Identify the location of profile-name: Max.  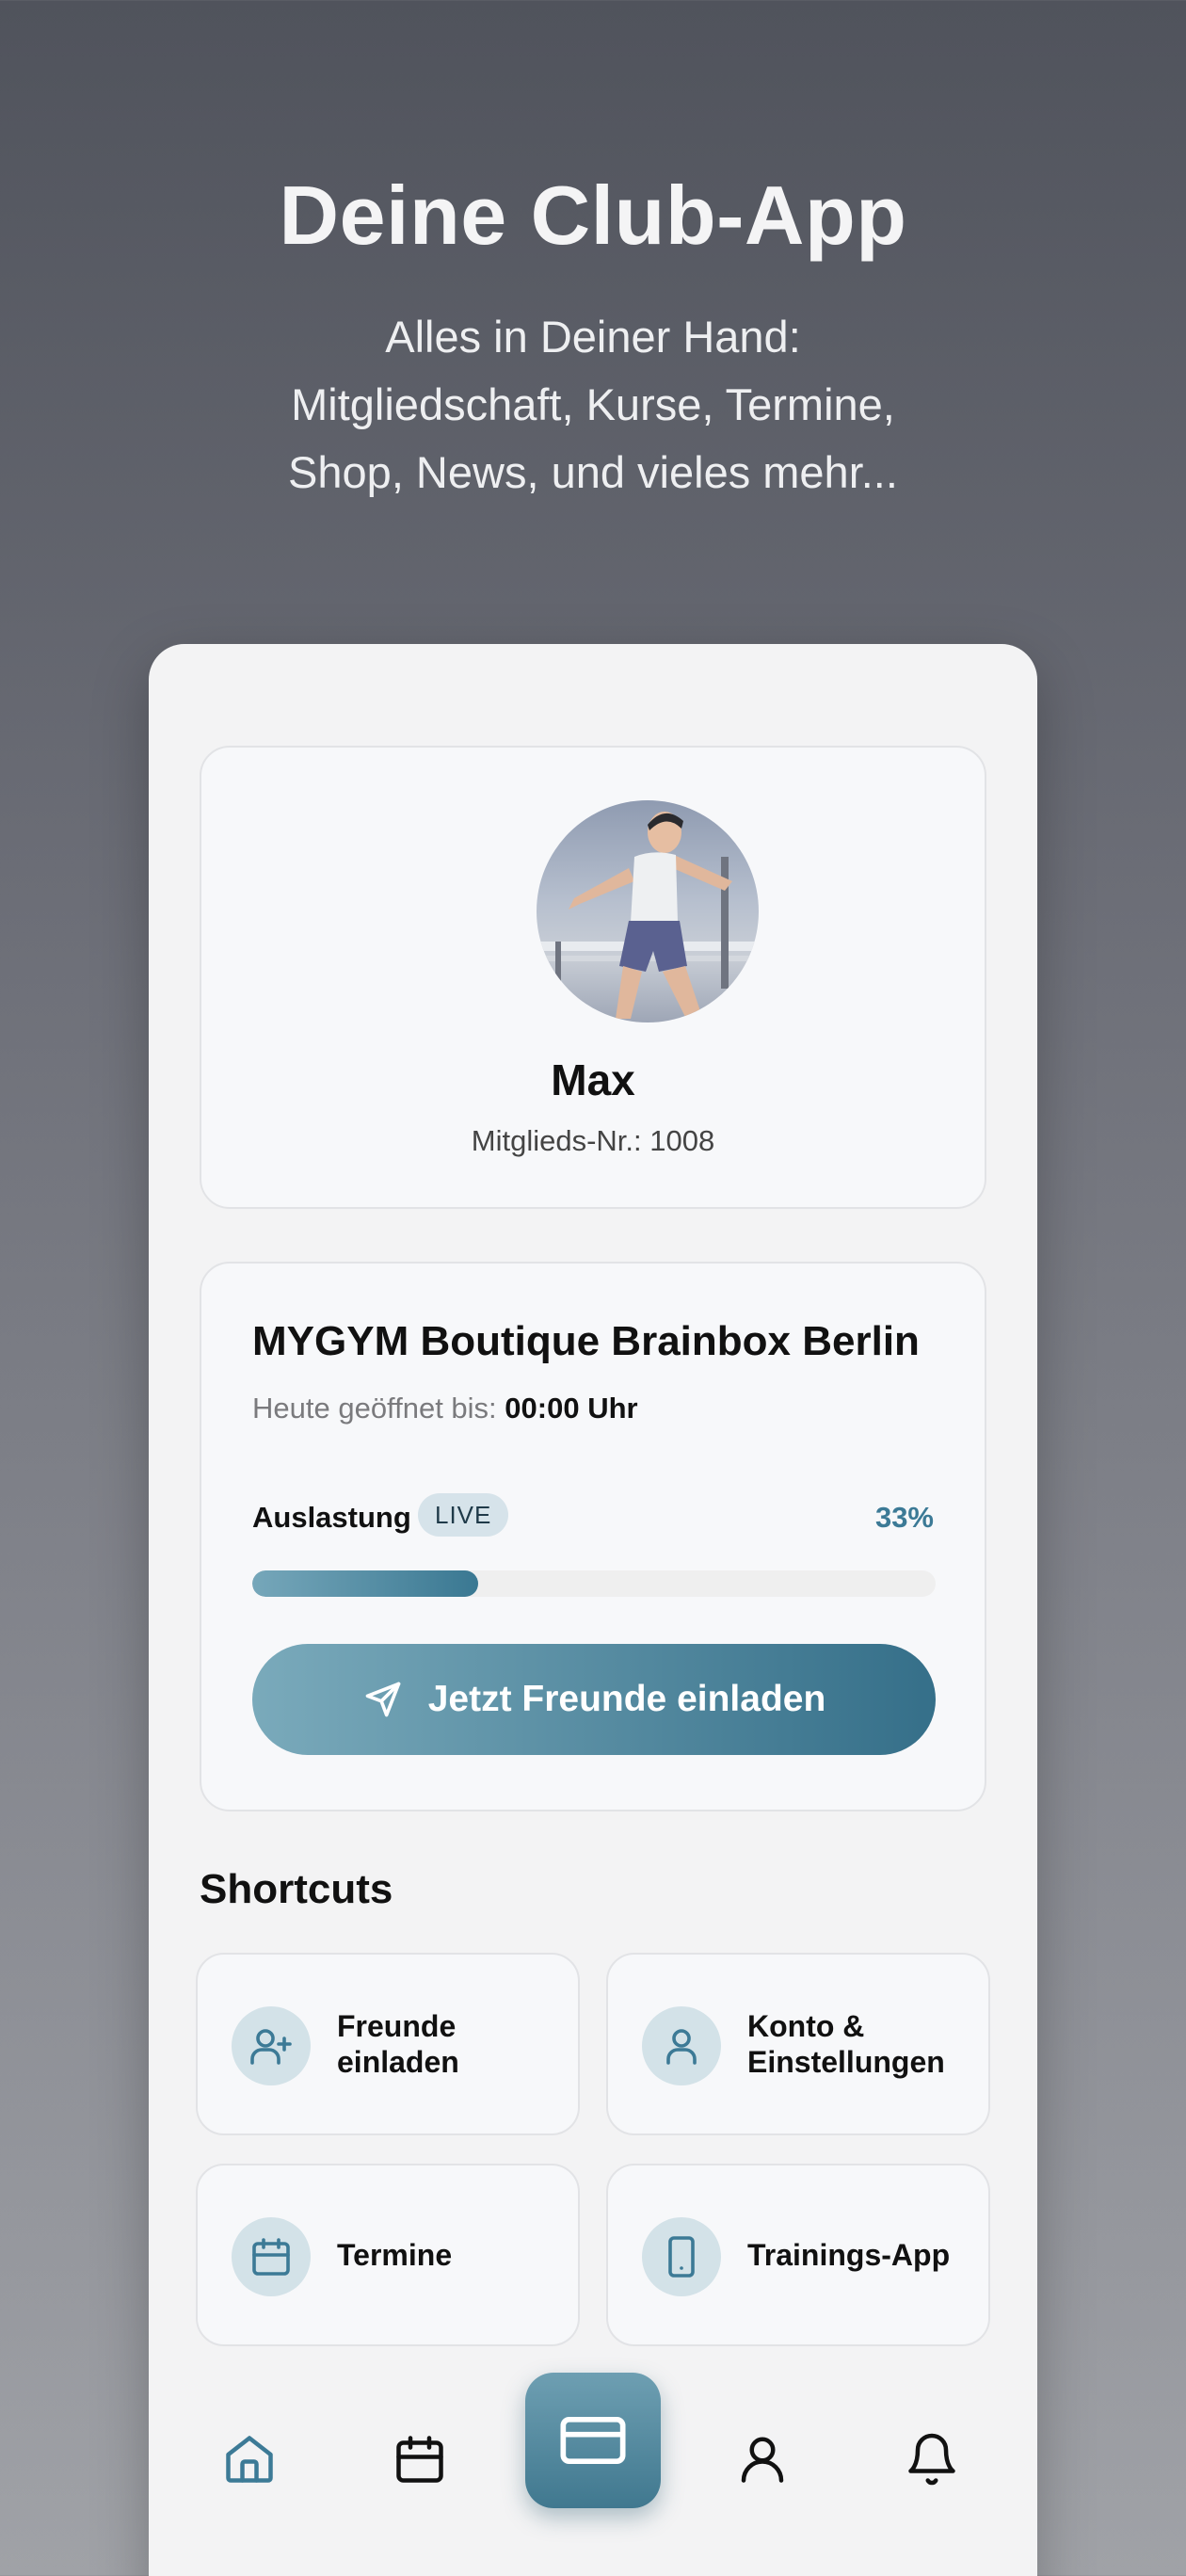
(593, 1079).